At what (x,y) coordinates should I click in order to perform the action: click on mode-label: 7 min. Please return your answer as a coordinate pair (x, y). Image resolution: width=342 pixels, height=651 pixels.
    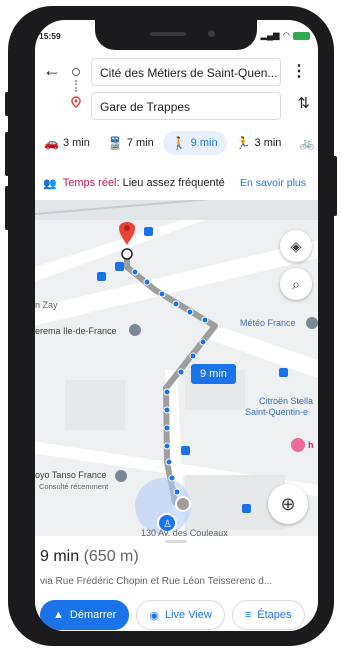
    Looking at the image, I should click on (140, 143).